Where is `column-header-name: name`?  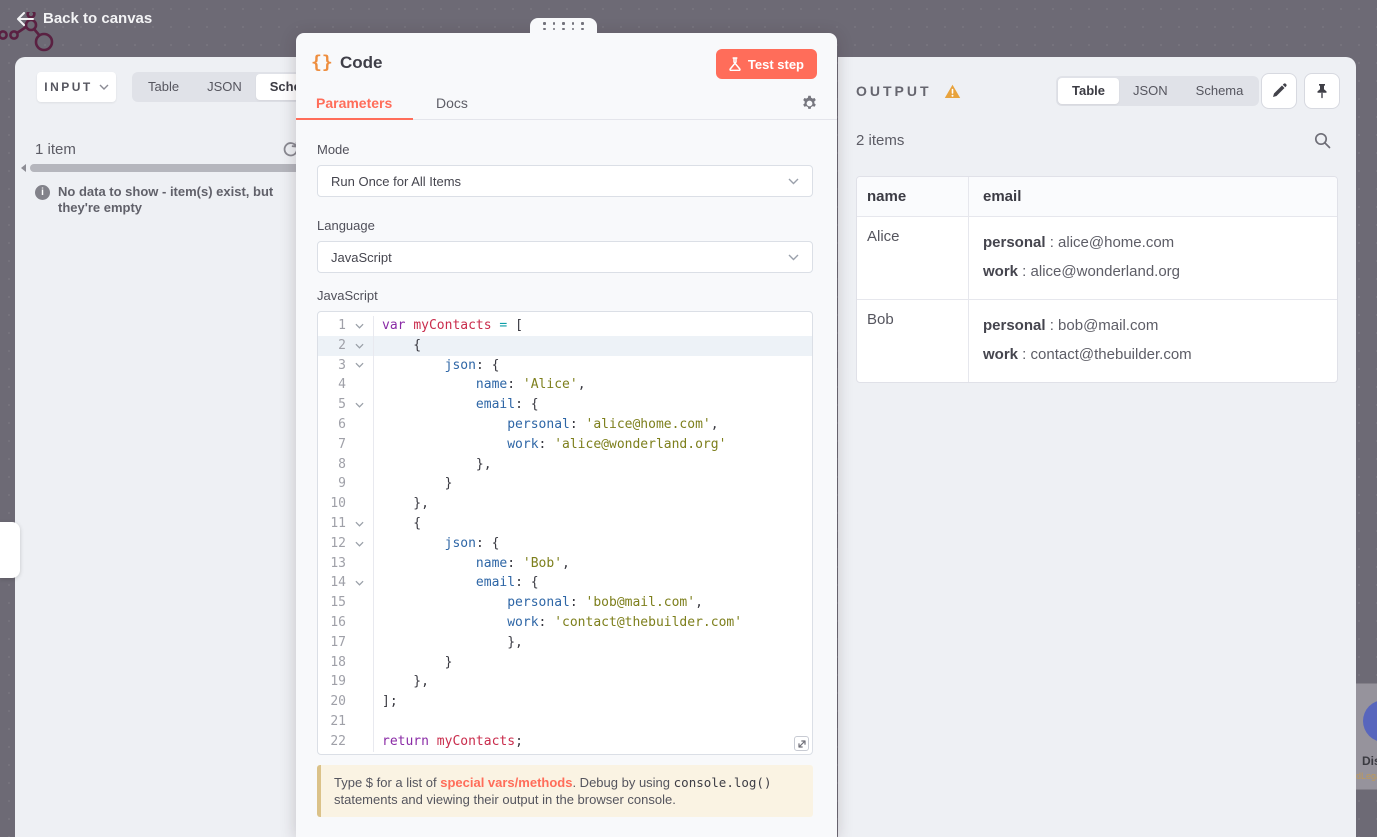 column-header-name: name is located at coordinates (912, 196).